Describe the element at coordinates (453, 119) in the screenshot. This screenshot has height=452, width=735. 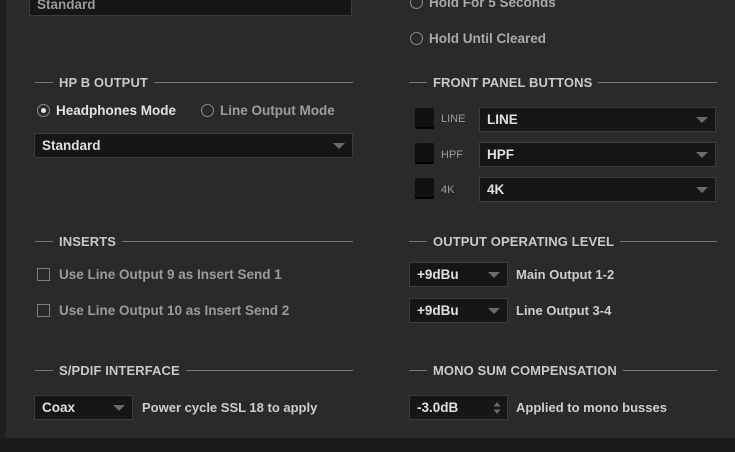
I see `front-panel-button-line-label: LINE` at that location.